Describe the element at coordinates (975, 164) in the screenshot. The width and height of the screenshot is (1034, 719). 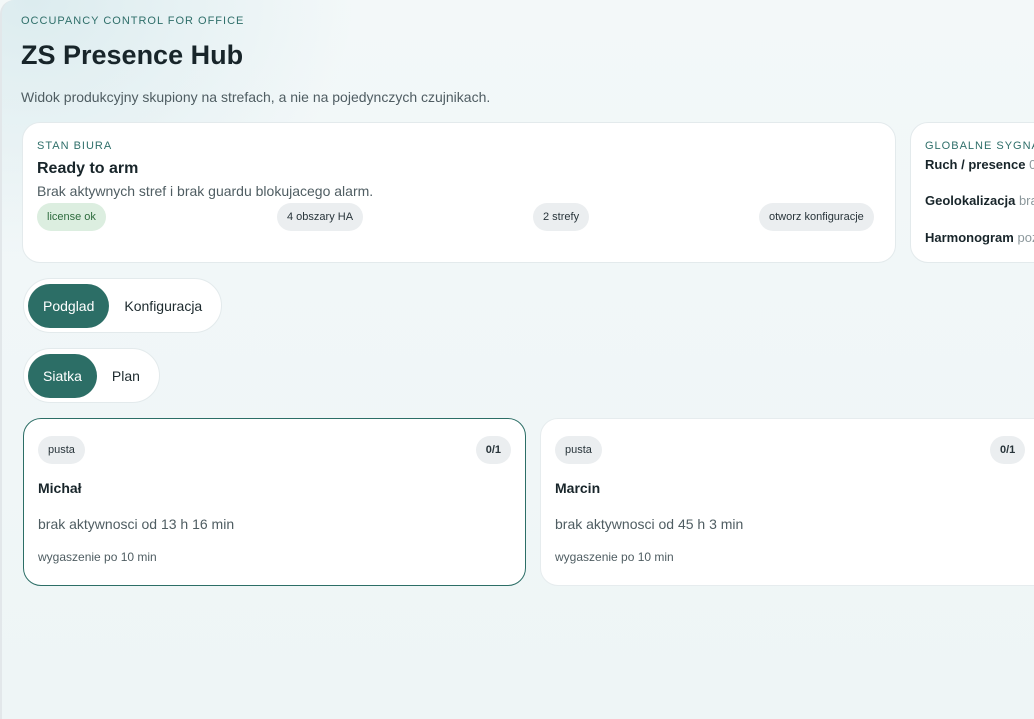
I see `signal-label: Ruch / presence` at that location.